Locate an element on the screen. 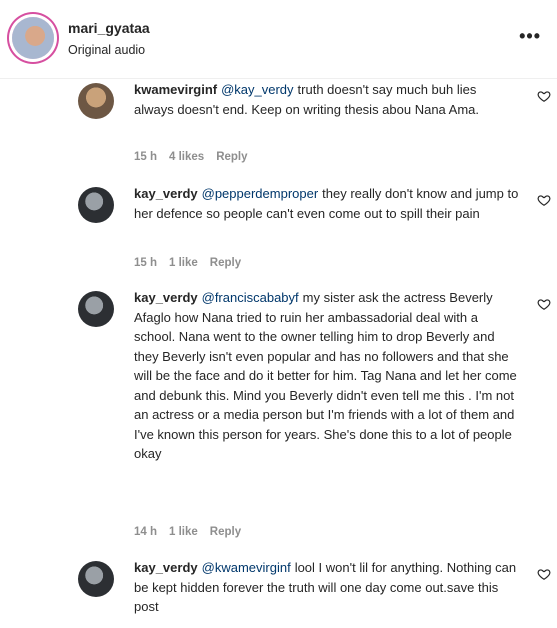 Image resolution: width=557 pixels, height=628 pixels. comment-mention: @franciscababyf is located at coordinates (250, 297).